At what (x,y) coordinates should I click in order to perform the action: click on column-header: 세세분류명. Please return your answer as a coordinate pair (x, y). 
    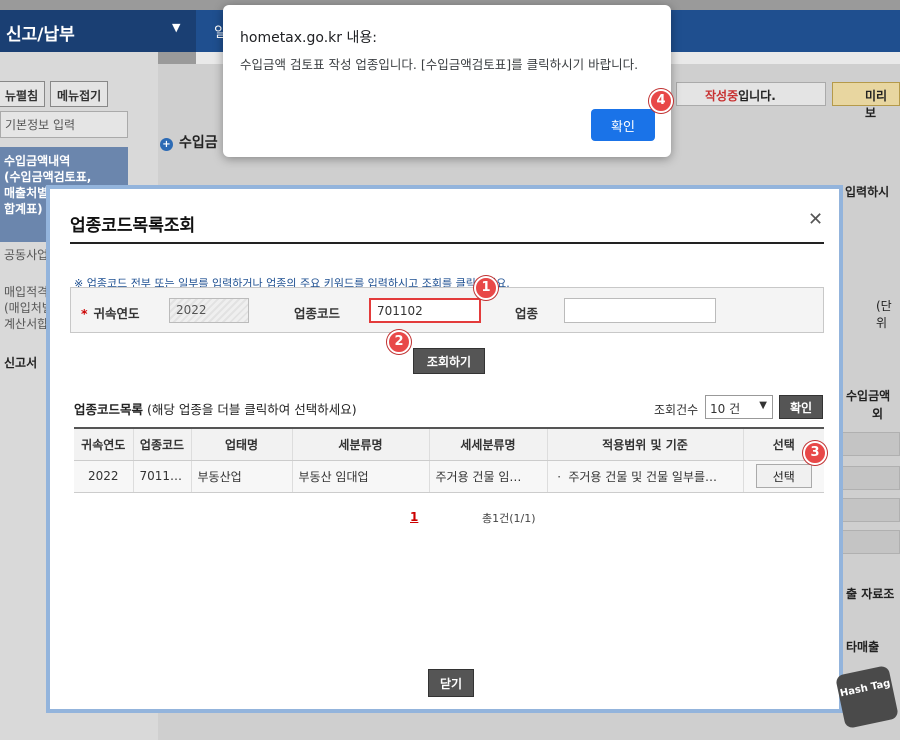
    Looking at the image, I should click on (488, 444).